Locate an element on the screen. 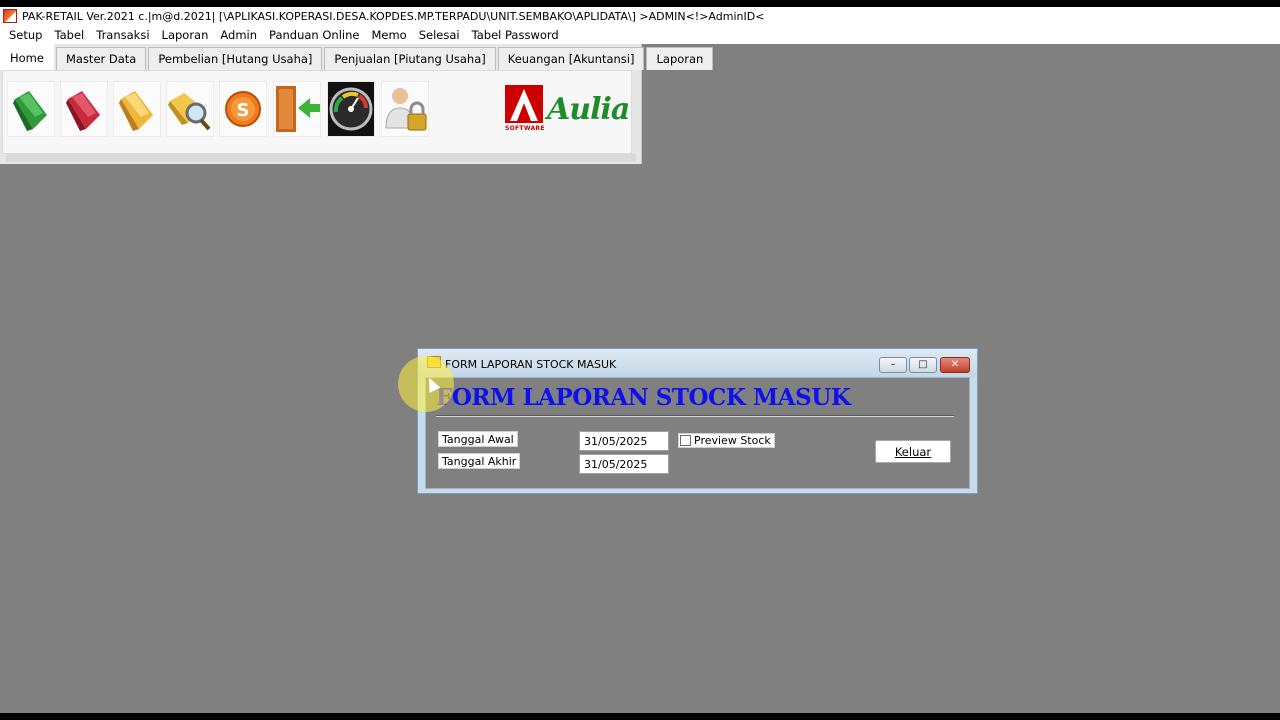  adobe-style-logo-mark: SOFTWARE is located at coordinates (525, 109).